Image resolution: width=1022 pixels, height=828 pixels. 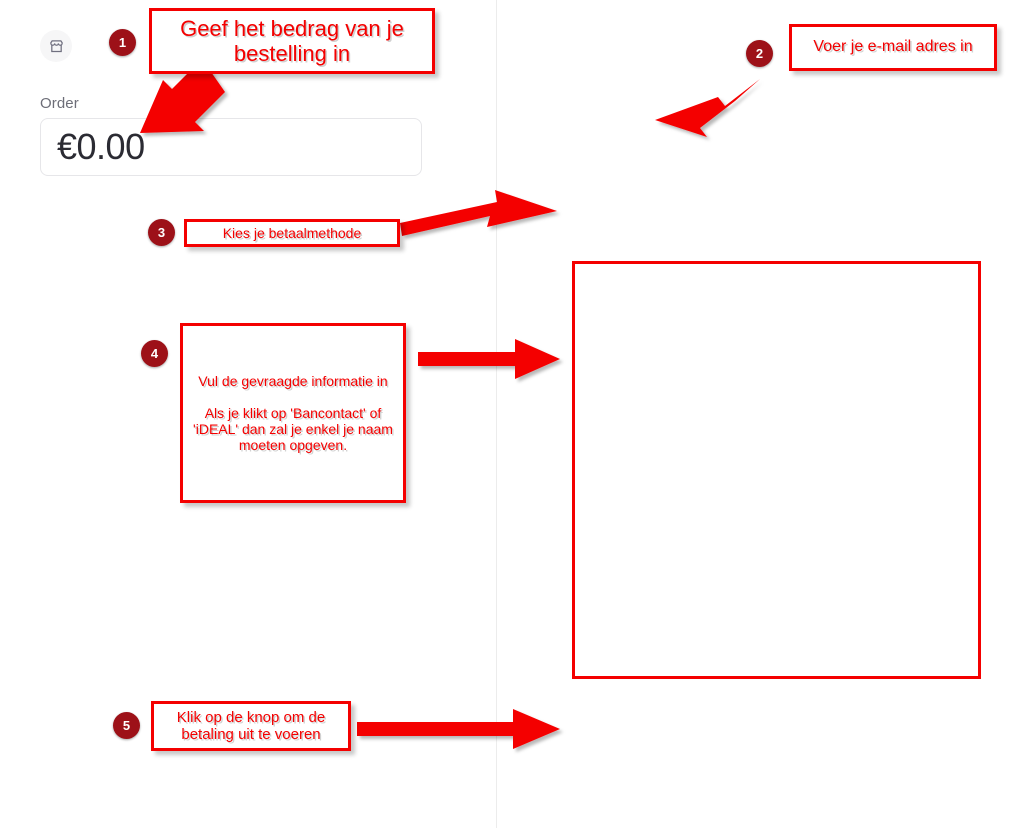 I want to click on merchant-store-icon, so click(x=56, y=46).